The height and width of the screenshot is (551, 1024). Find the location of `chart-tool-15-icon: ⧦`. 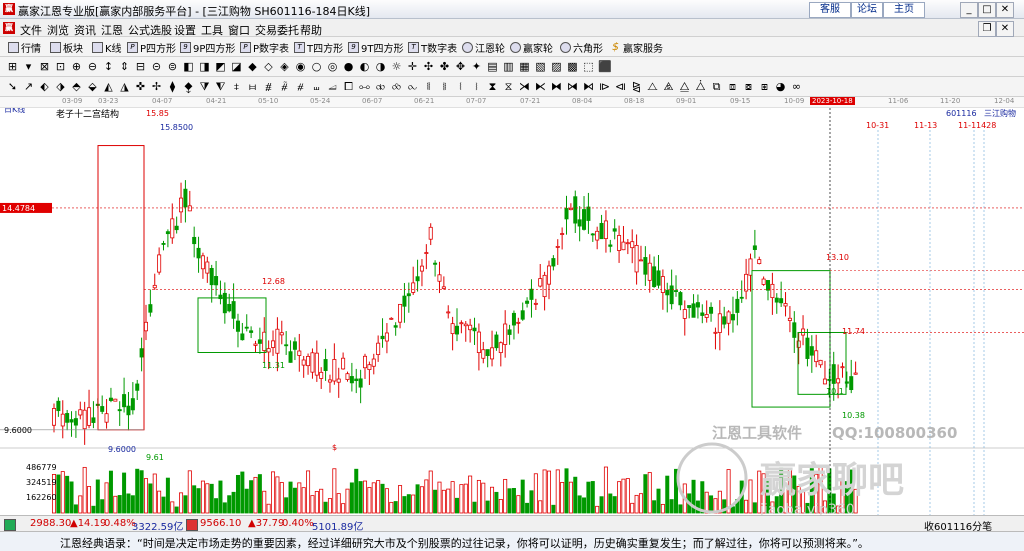

chart-tool-15-icon: ⧦ is located at coordinates (252, 86).